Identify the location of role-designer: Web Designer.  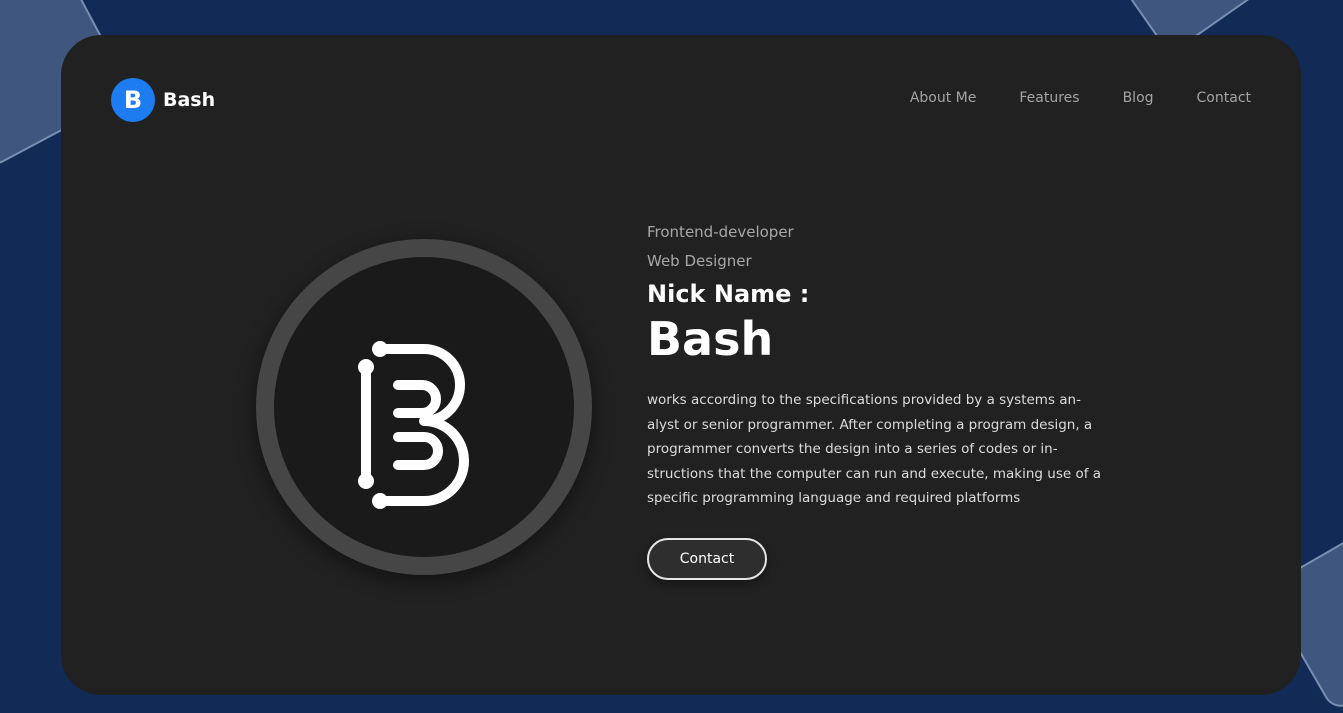
(699, 261).